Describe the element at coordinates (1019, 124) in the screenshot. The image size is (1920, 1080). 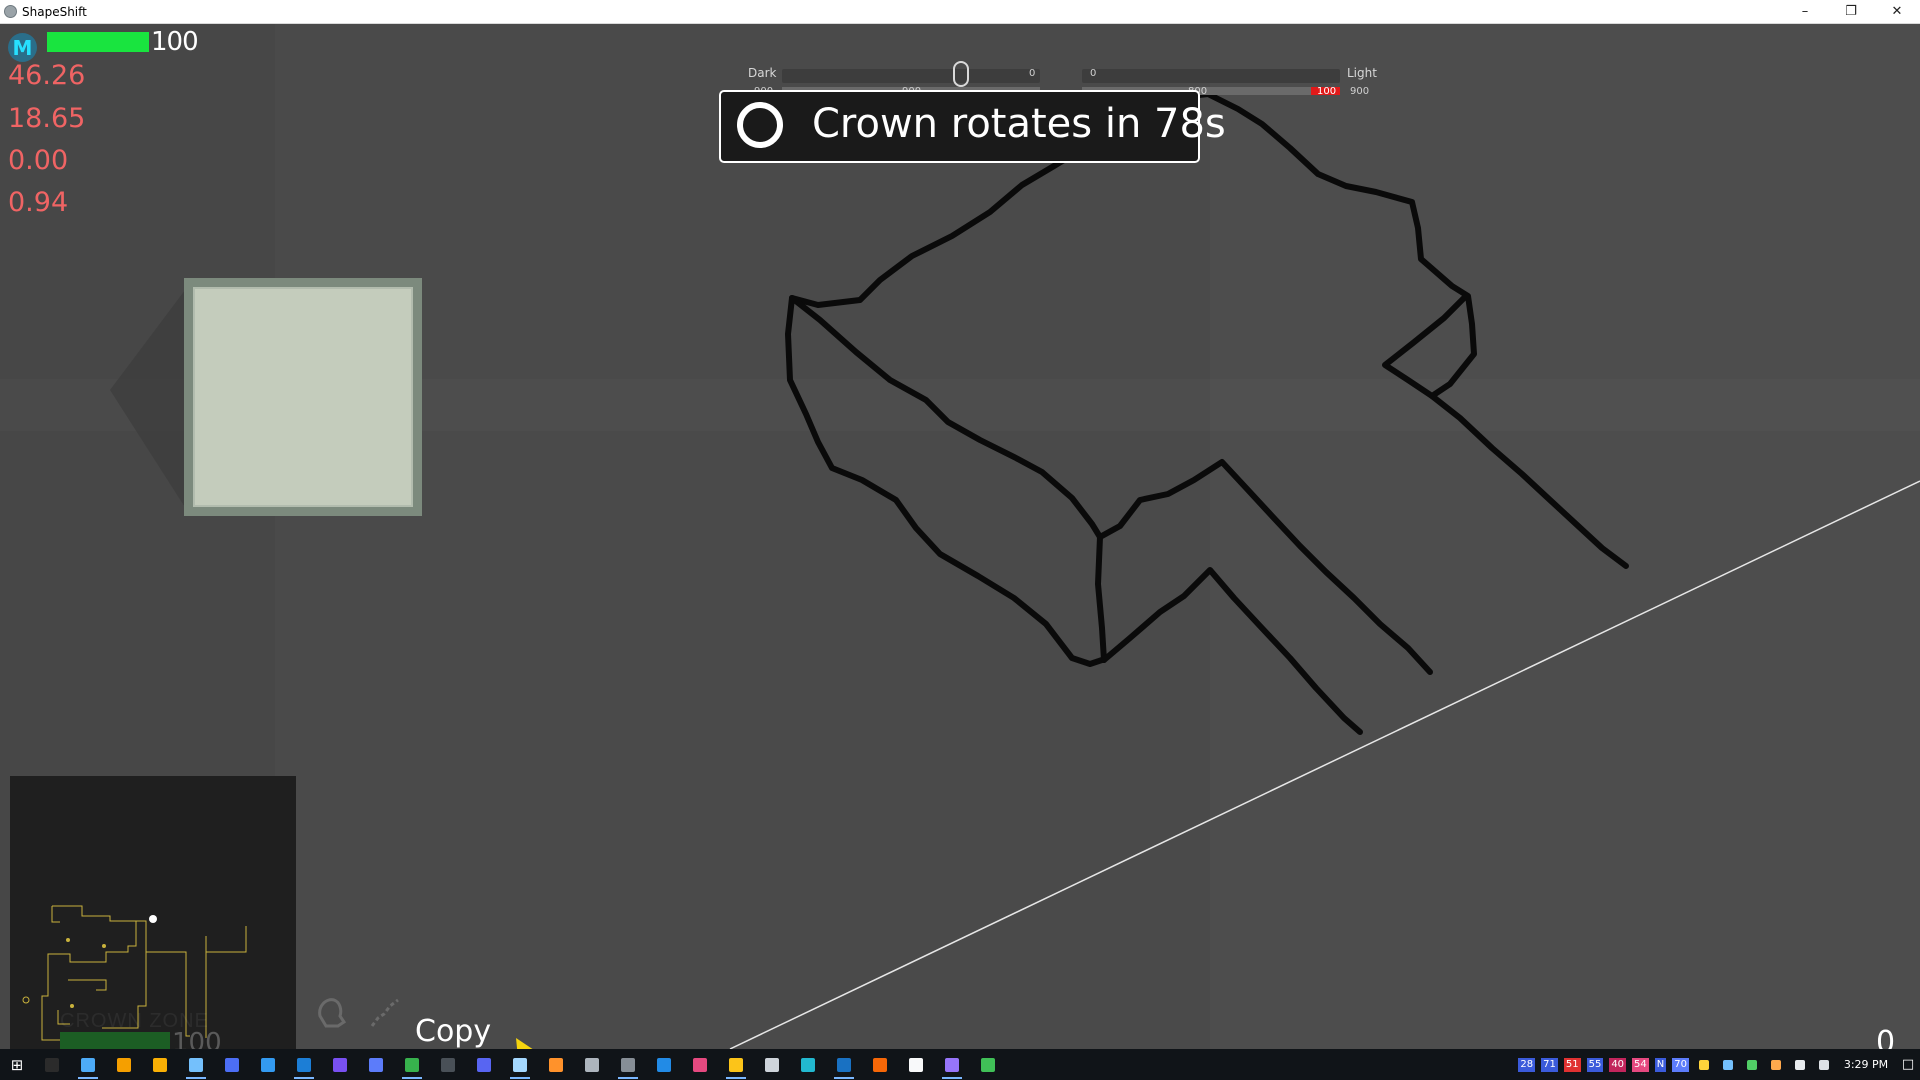
I see `crown-timer-text: Crown rotates in 78s` at that location.